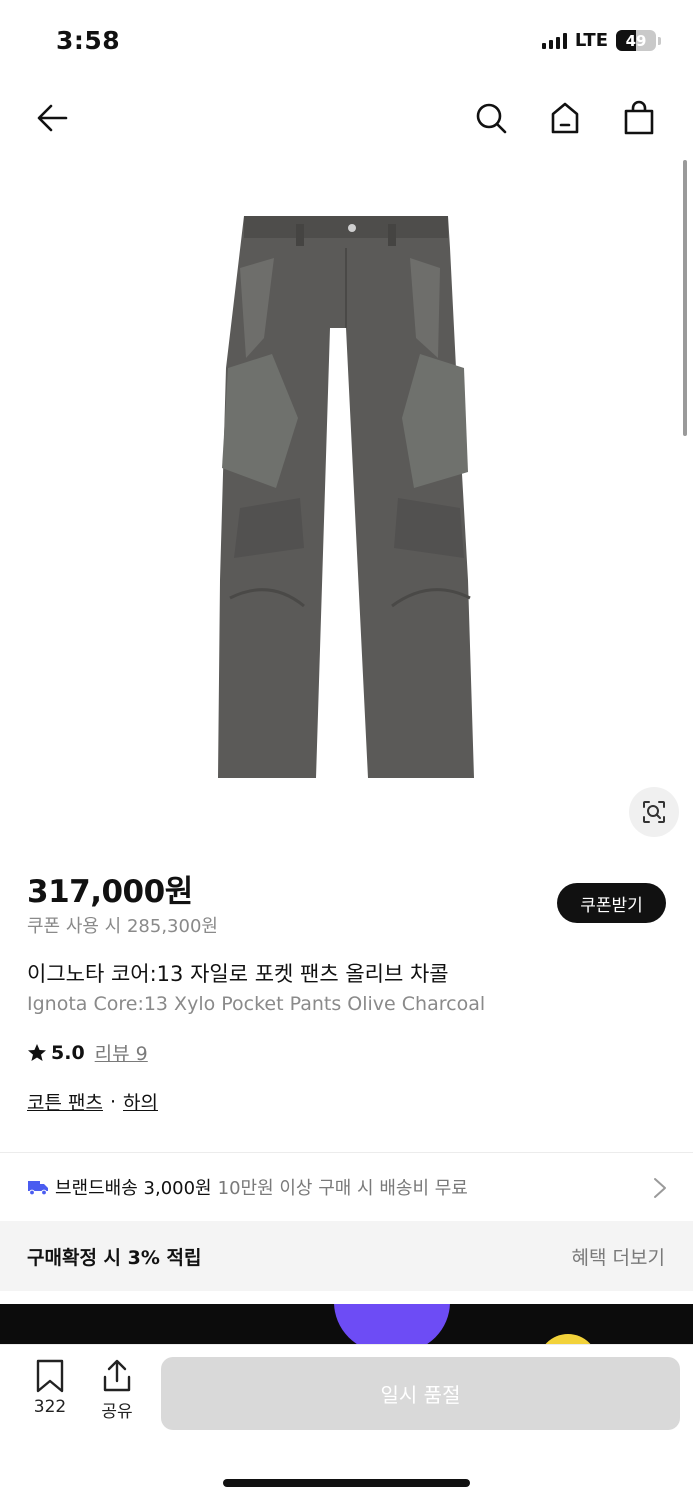  What do you see at coordinates (117, 1412) in the screenshot?
I see `share-label: 공유` at bounding box center [117, 1412].